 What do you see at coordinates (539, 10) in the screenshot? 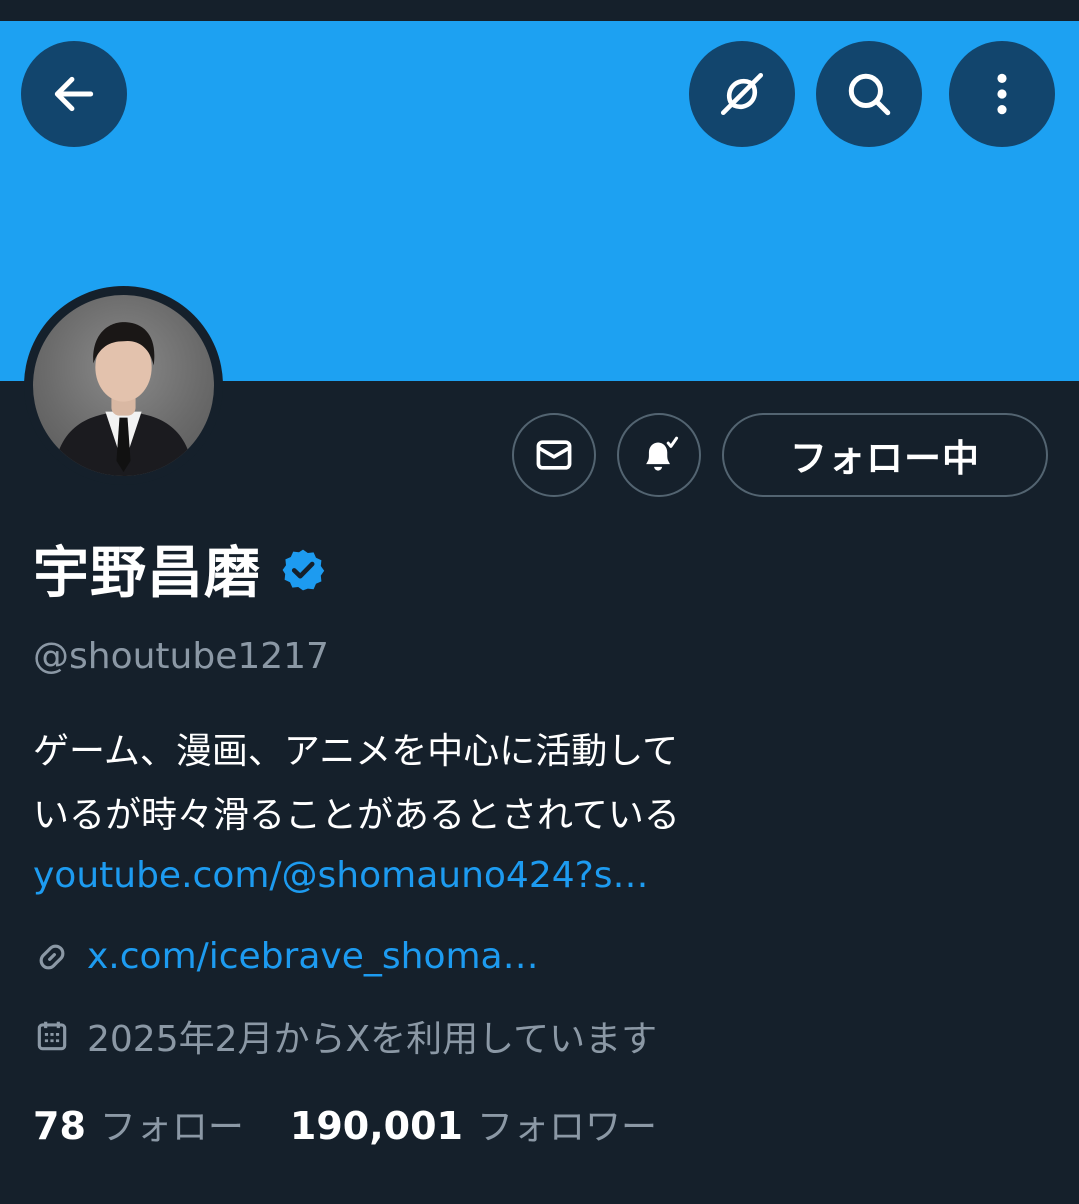
I see `status-bar` at bounding box center [539, 10].